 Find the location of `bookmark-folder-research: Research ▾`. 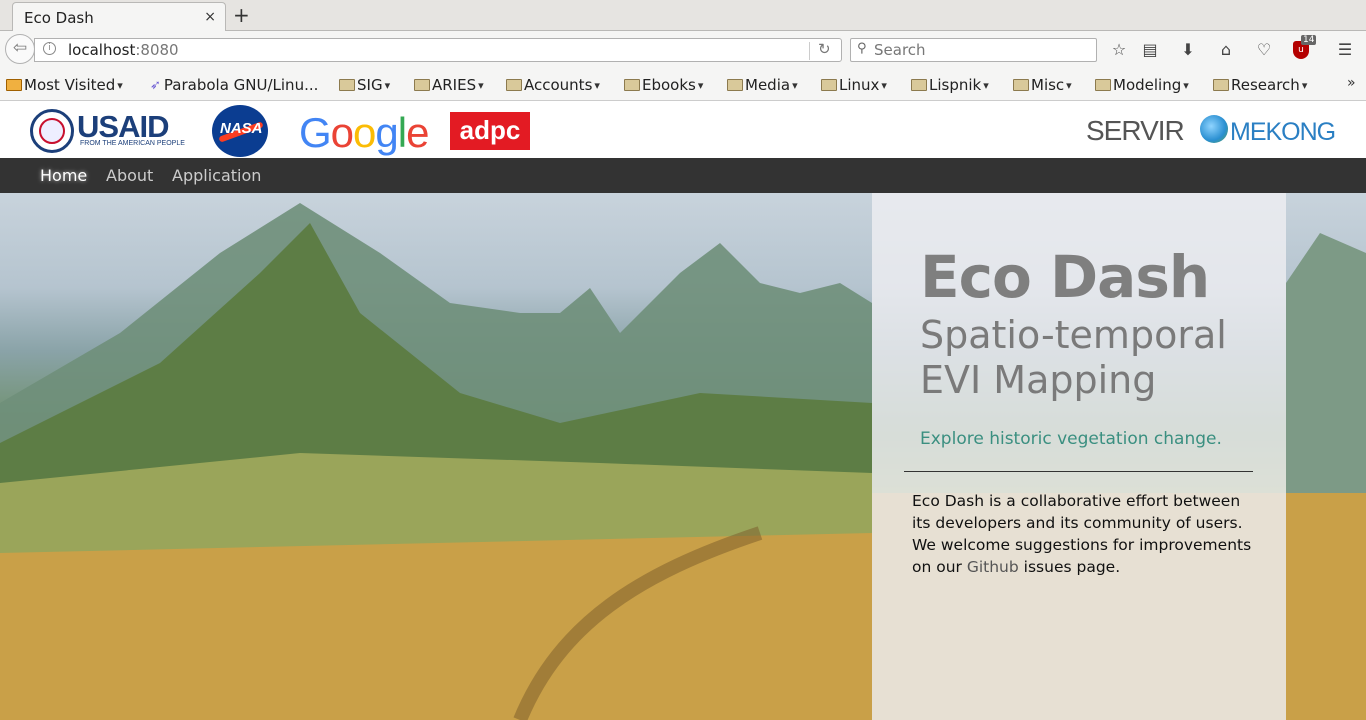

bookmark-folder-research: Research ▾ is located at coordinates (1260, 85).